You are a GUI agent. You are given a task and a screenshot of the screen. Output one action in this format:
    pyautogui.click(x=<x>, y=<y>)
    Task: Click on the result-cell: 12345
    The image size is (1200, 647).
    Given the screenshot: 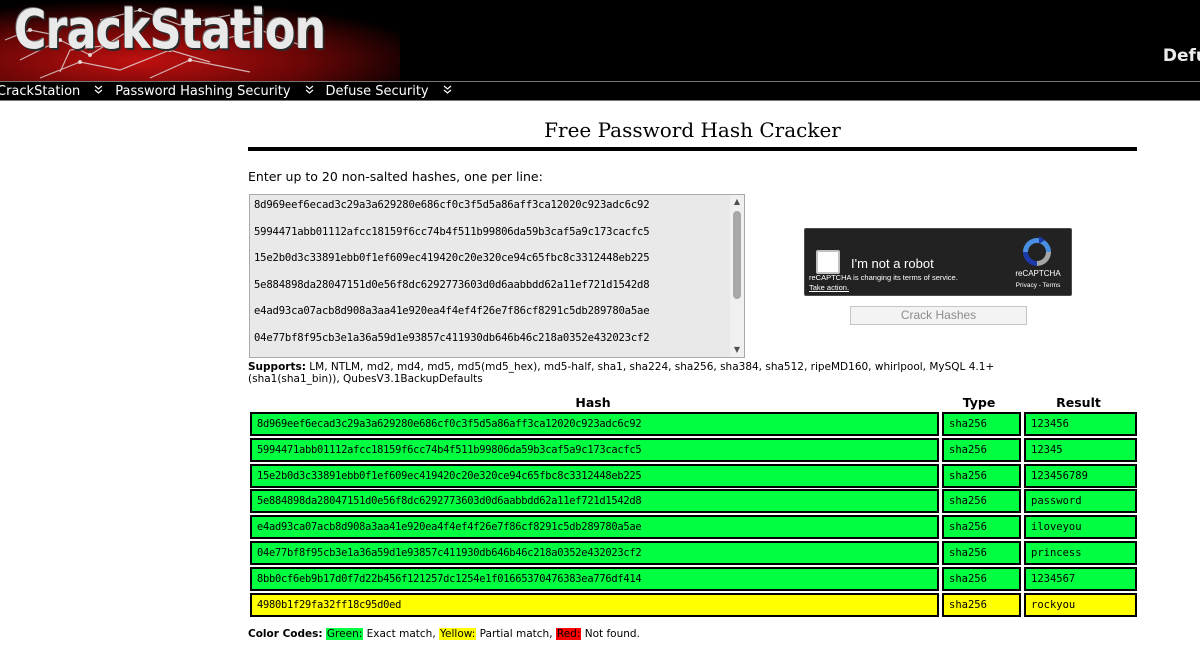 What is the action you would take?
    pyautogui.click(x=1080, y=449)
    